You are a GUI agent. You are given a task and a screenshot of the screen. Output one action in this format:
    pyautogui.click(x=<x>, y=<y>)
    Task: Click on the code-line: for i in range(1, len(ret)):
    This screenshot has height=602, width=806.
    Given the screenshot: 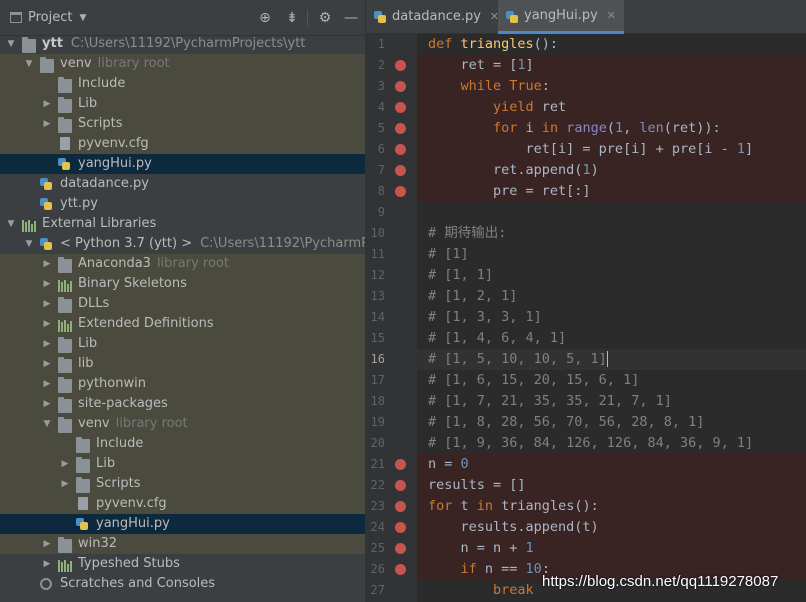 What is the action you would take?
    pyautogui.click(x=611, y=128)
    